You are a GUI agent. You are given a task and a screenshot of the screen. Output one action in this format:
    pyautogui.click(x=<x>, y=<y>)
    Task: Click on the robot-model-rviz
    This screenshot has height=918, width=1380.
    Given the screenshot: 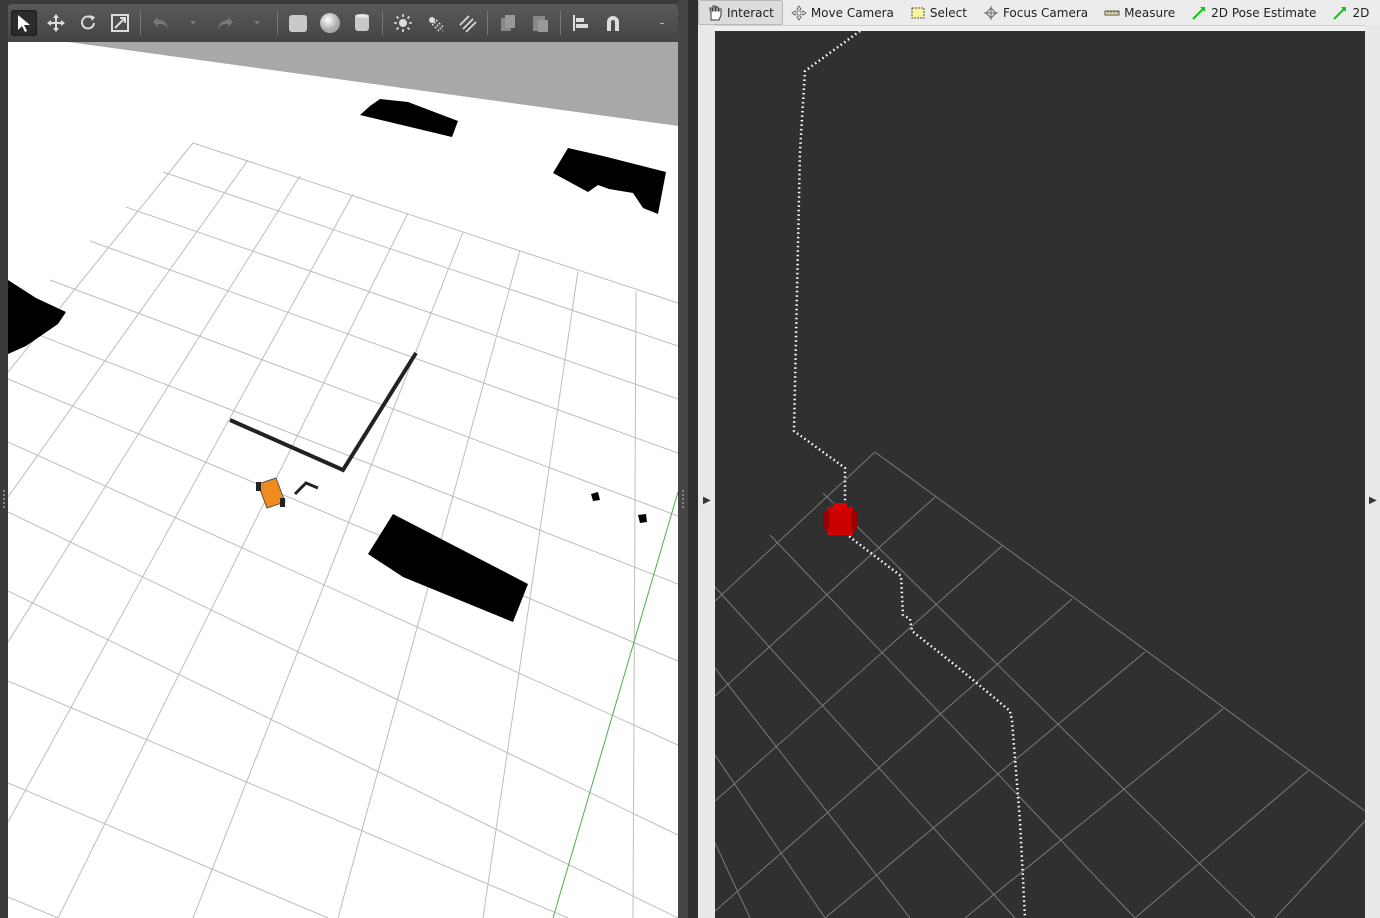 What is the action you would take?
    pyautogui.click(x=840, y=519)
    